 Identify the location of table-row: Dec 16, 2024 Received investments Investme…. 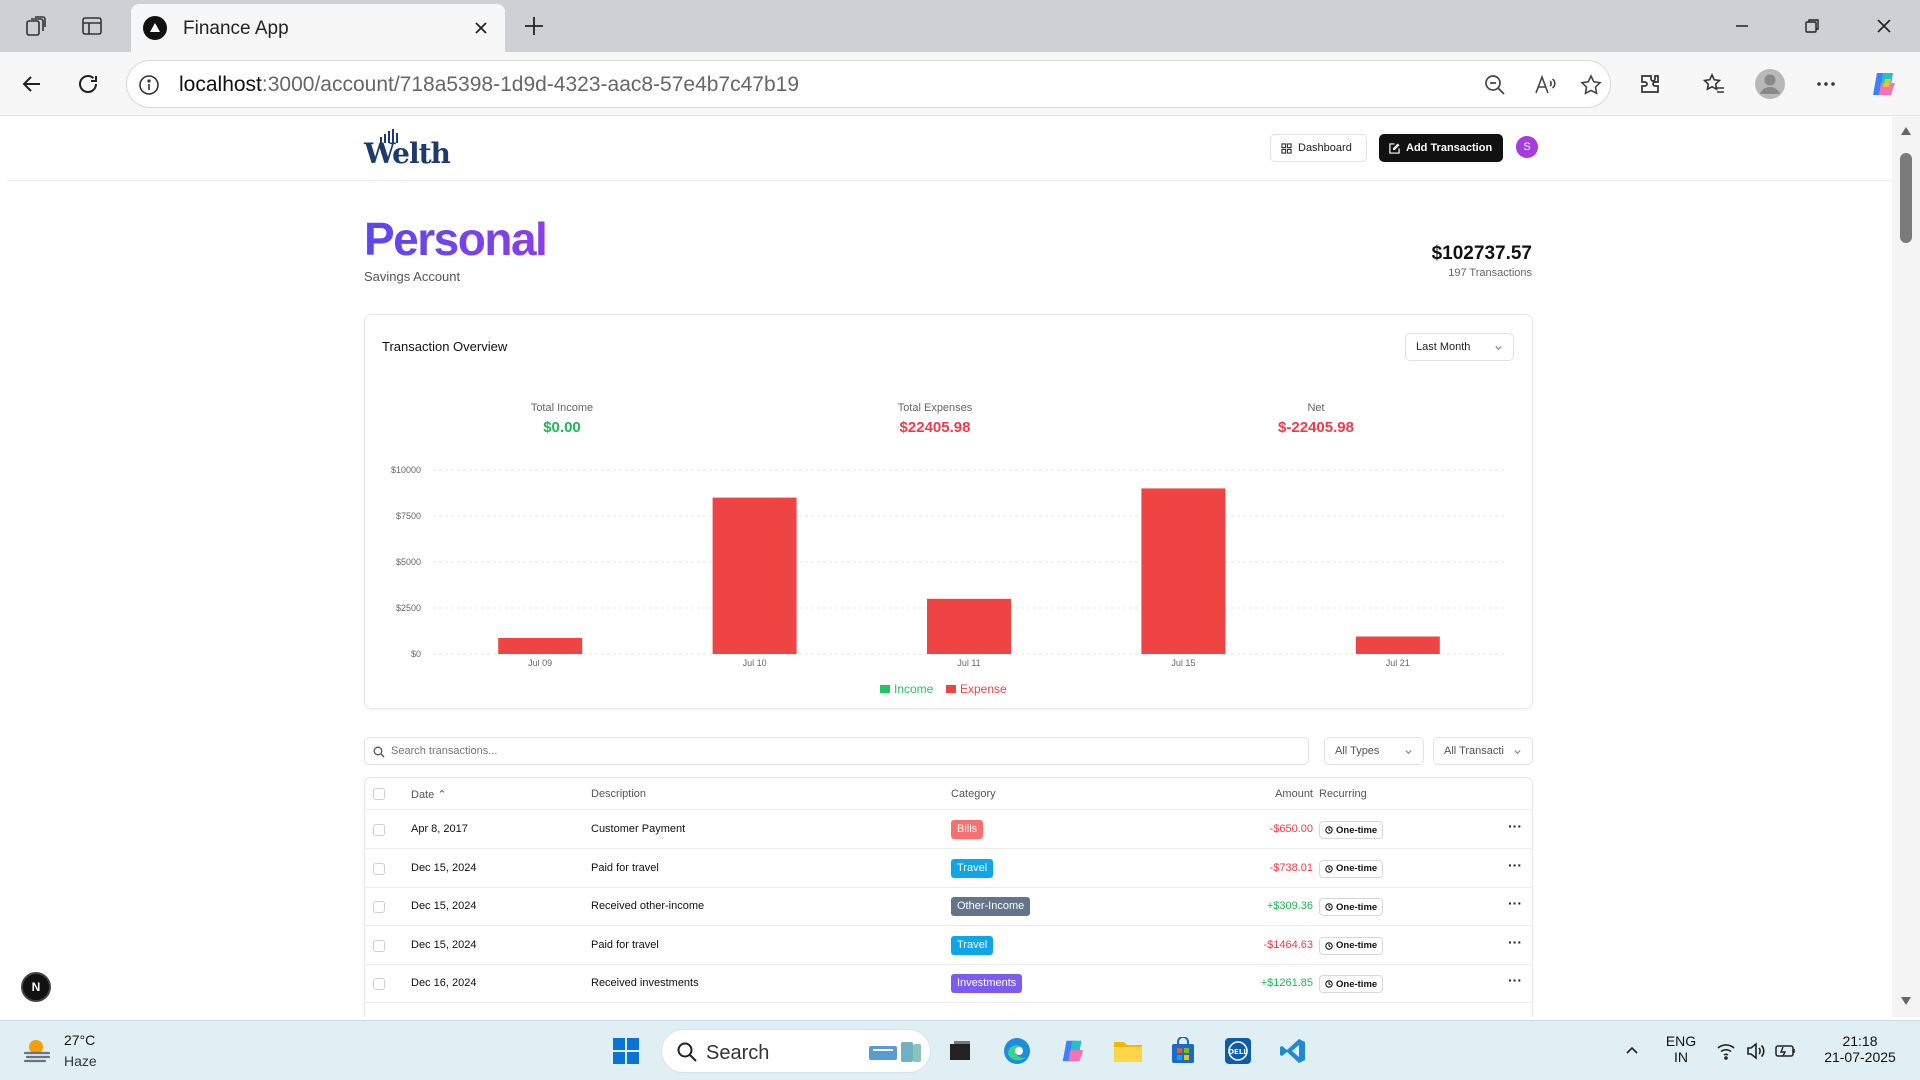
(948, 984).